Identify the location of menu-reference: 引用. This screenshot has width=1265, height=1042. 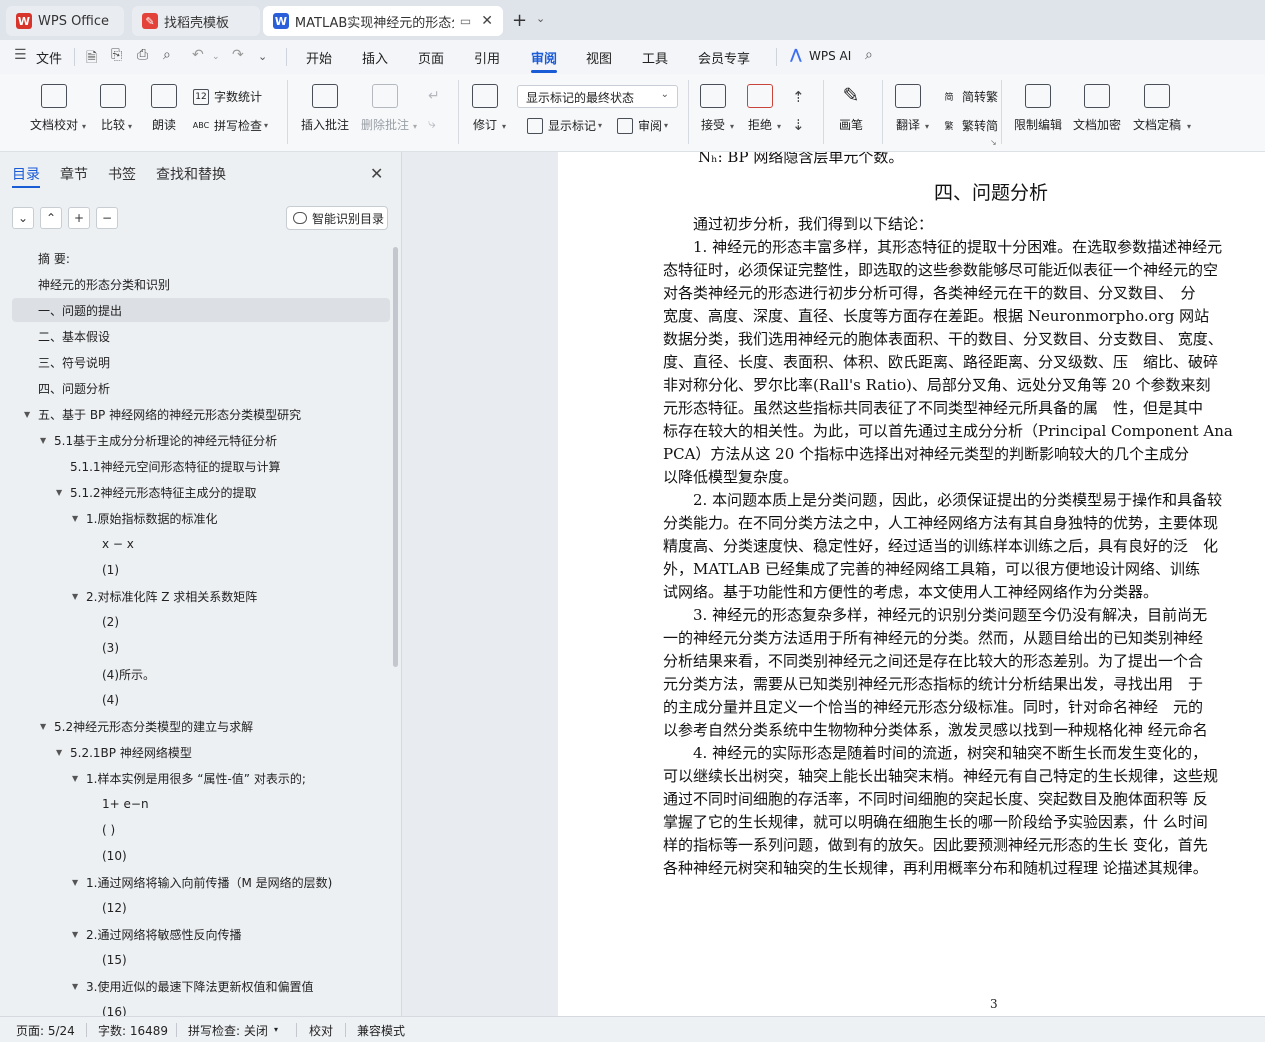
(487, 57).